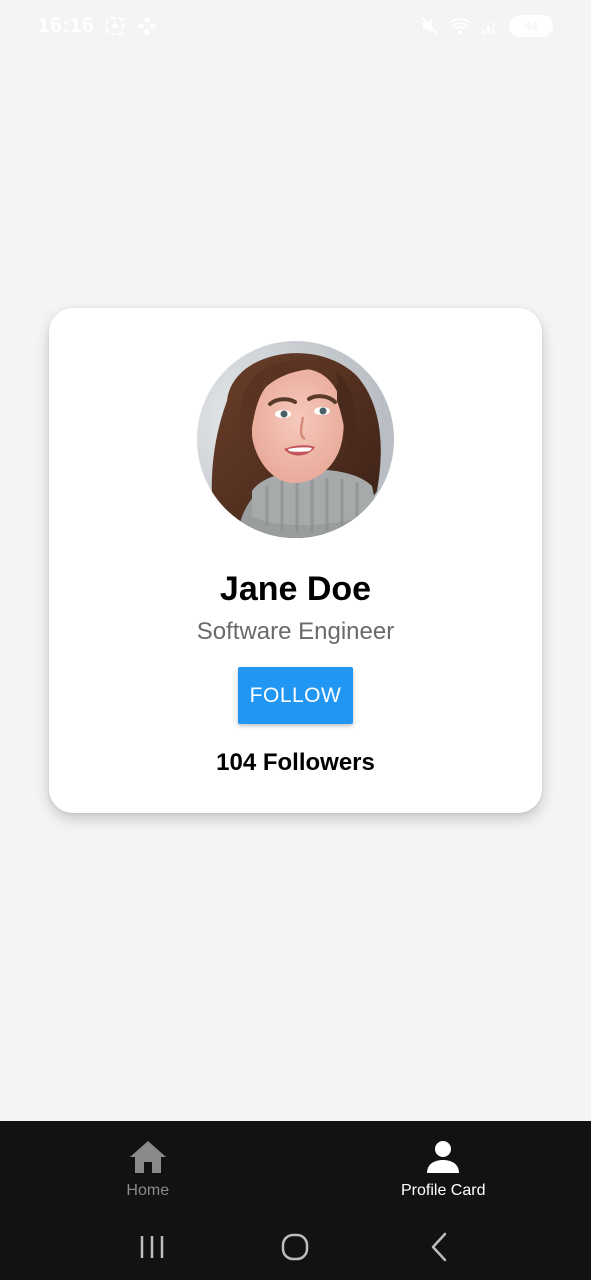 The height and width of the screenshot is (1280, 591). Describe the element at coordinates (295, 589) in the screenshot. I see `profile-name: Jane Doe` at that location.